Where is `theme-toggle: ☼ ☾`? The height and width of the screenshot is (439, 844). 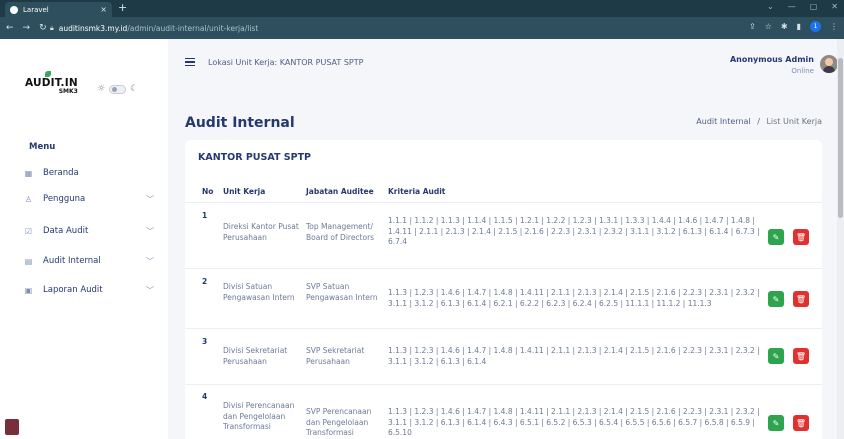
theme-toggle: ☼ ☾ is located at coordinates (117, 89).